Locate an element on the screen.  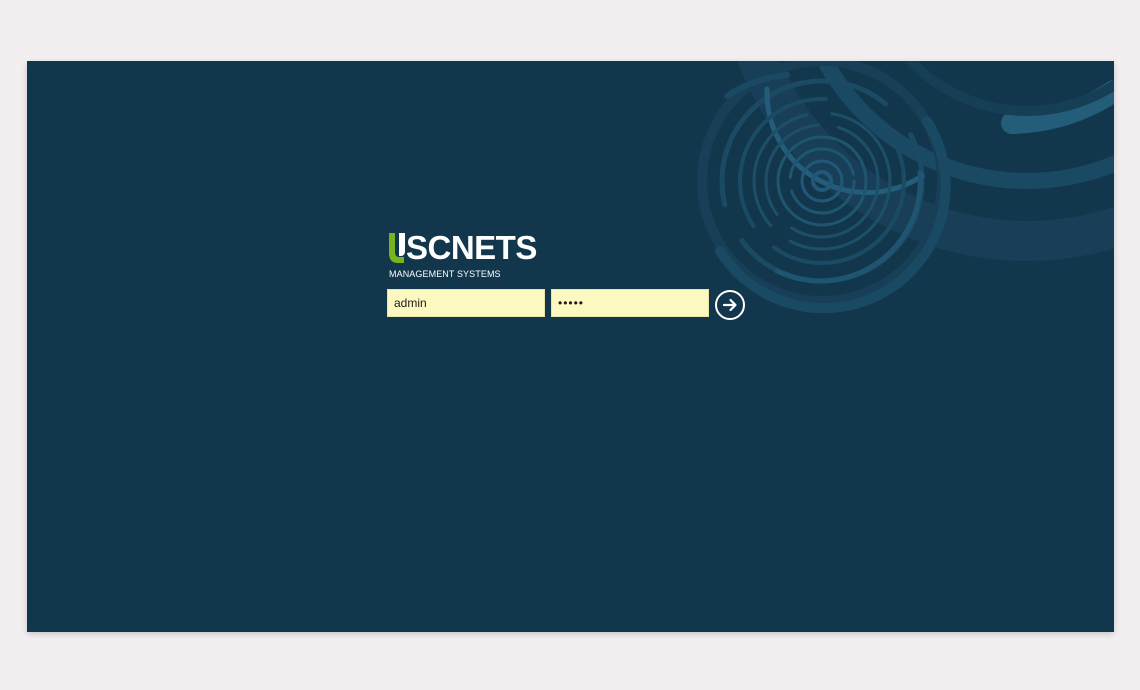
uscnets-logo: SCNETS MANAGEMENT SYSTEMS is located at coordinates (472, 256).